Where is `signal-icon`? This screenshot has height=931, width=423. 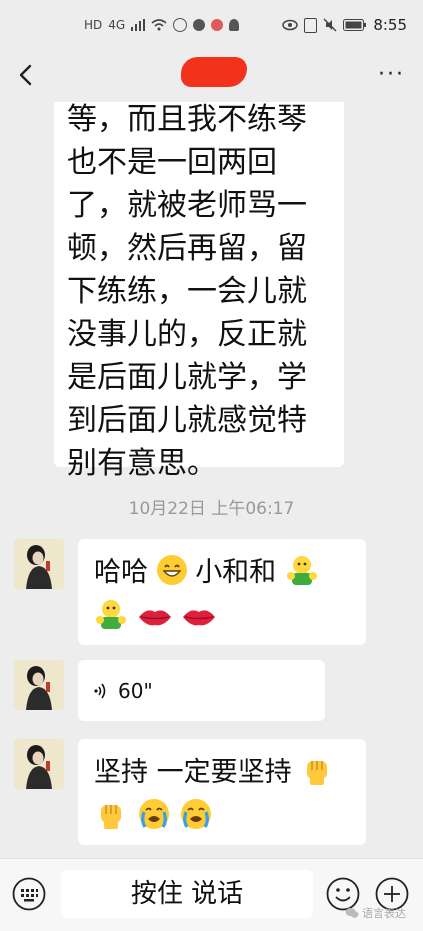
signal-icon is located at coordinates (138, 25).